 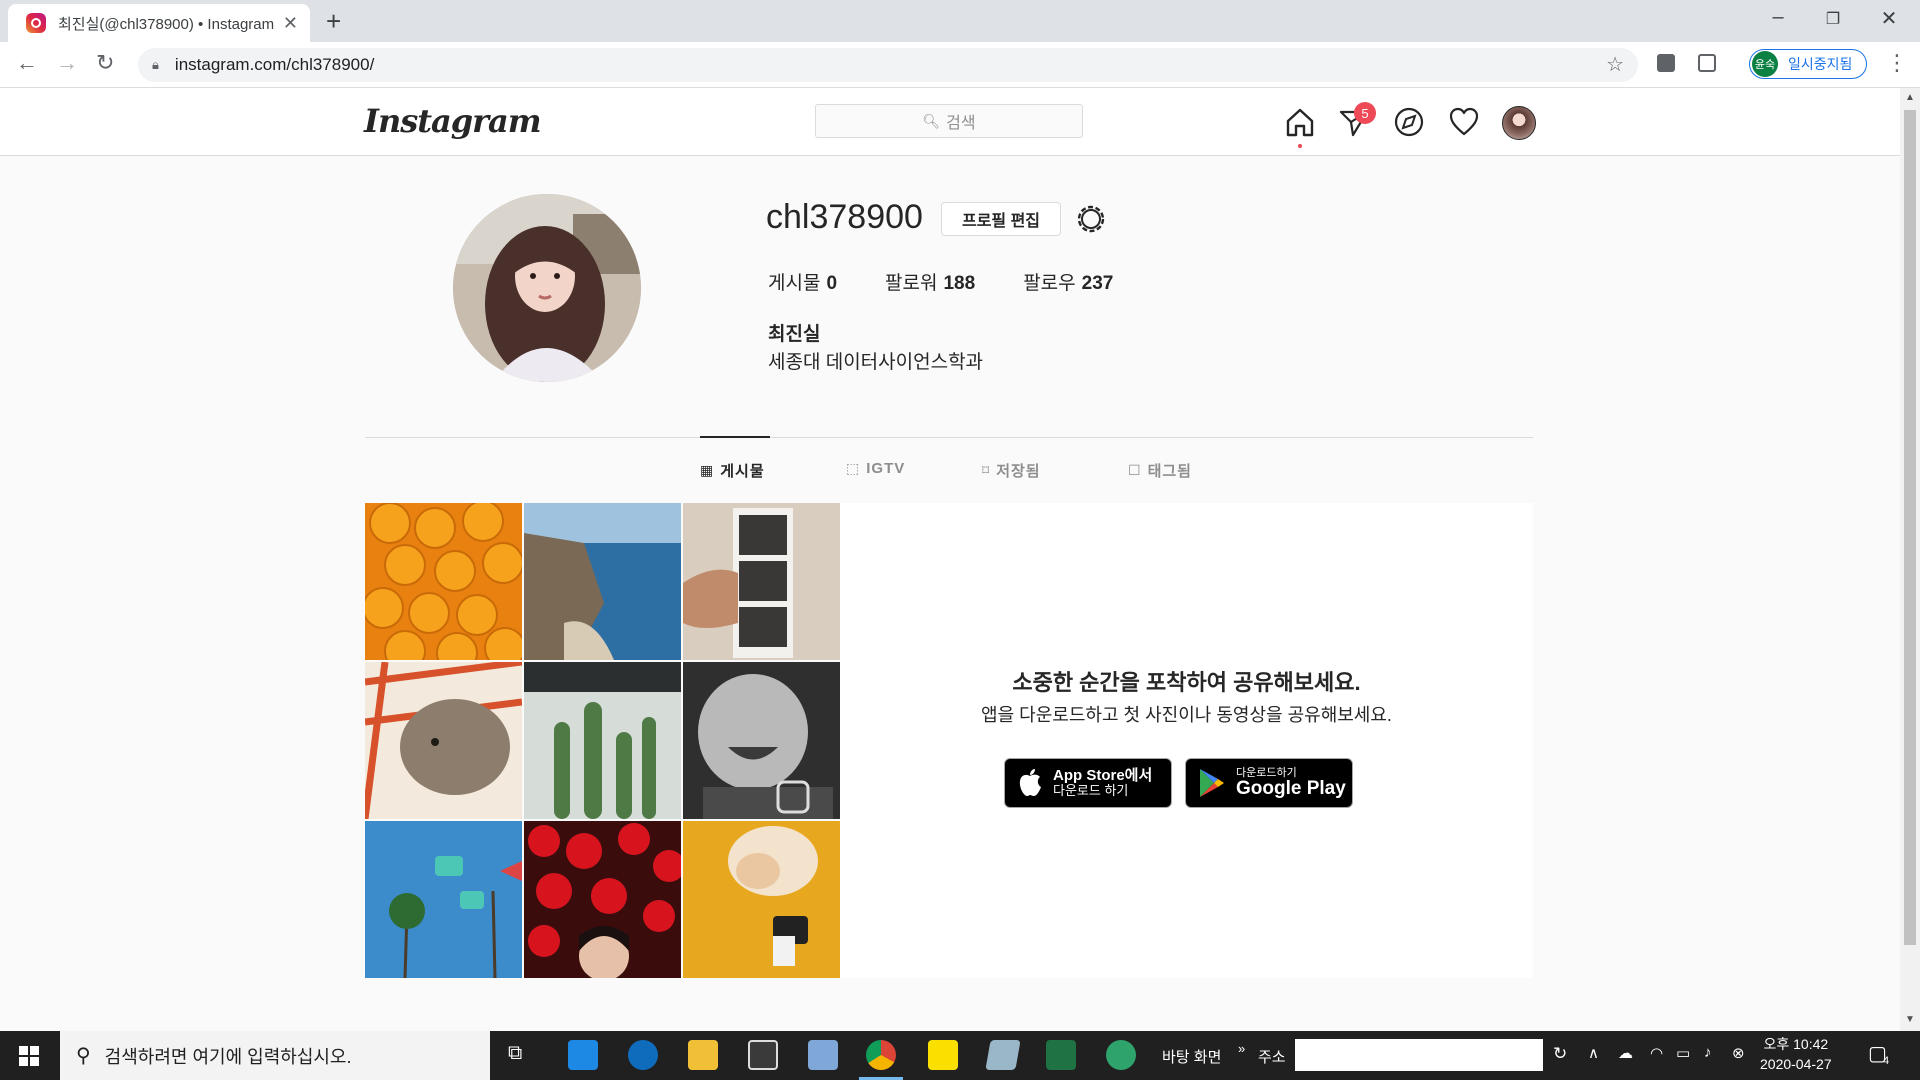 I want to click on sample-photo-cat, so click(x=761, y=899).